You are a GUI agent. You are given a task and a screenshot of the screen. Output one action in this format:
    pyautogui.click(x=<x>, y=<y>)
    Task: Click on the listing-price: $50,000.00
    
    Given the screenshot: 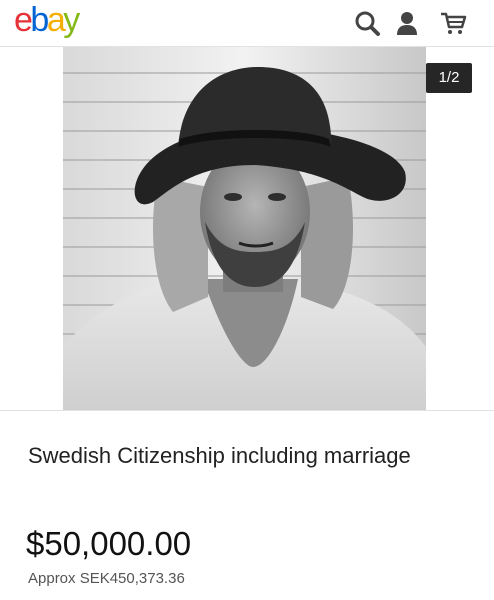 What is the action you would take?
    pyautogui.click(x=109, y=543)
    